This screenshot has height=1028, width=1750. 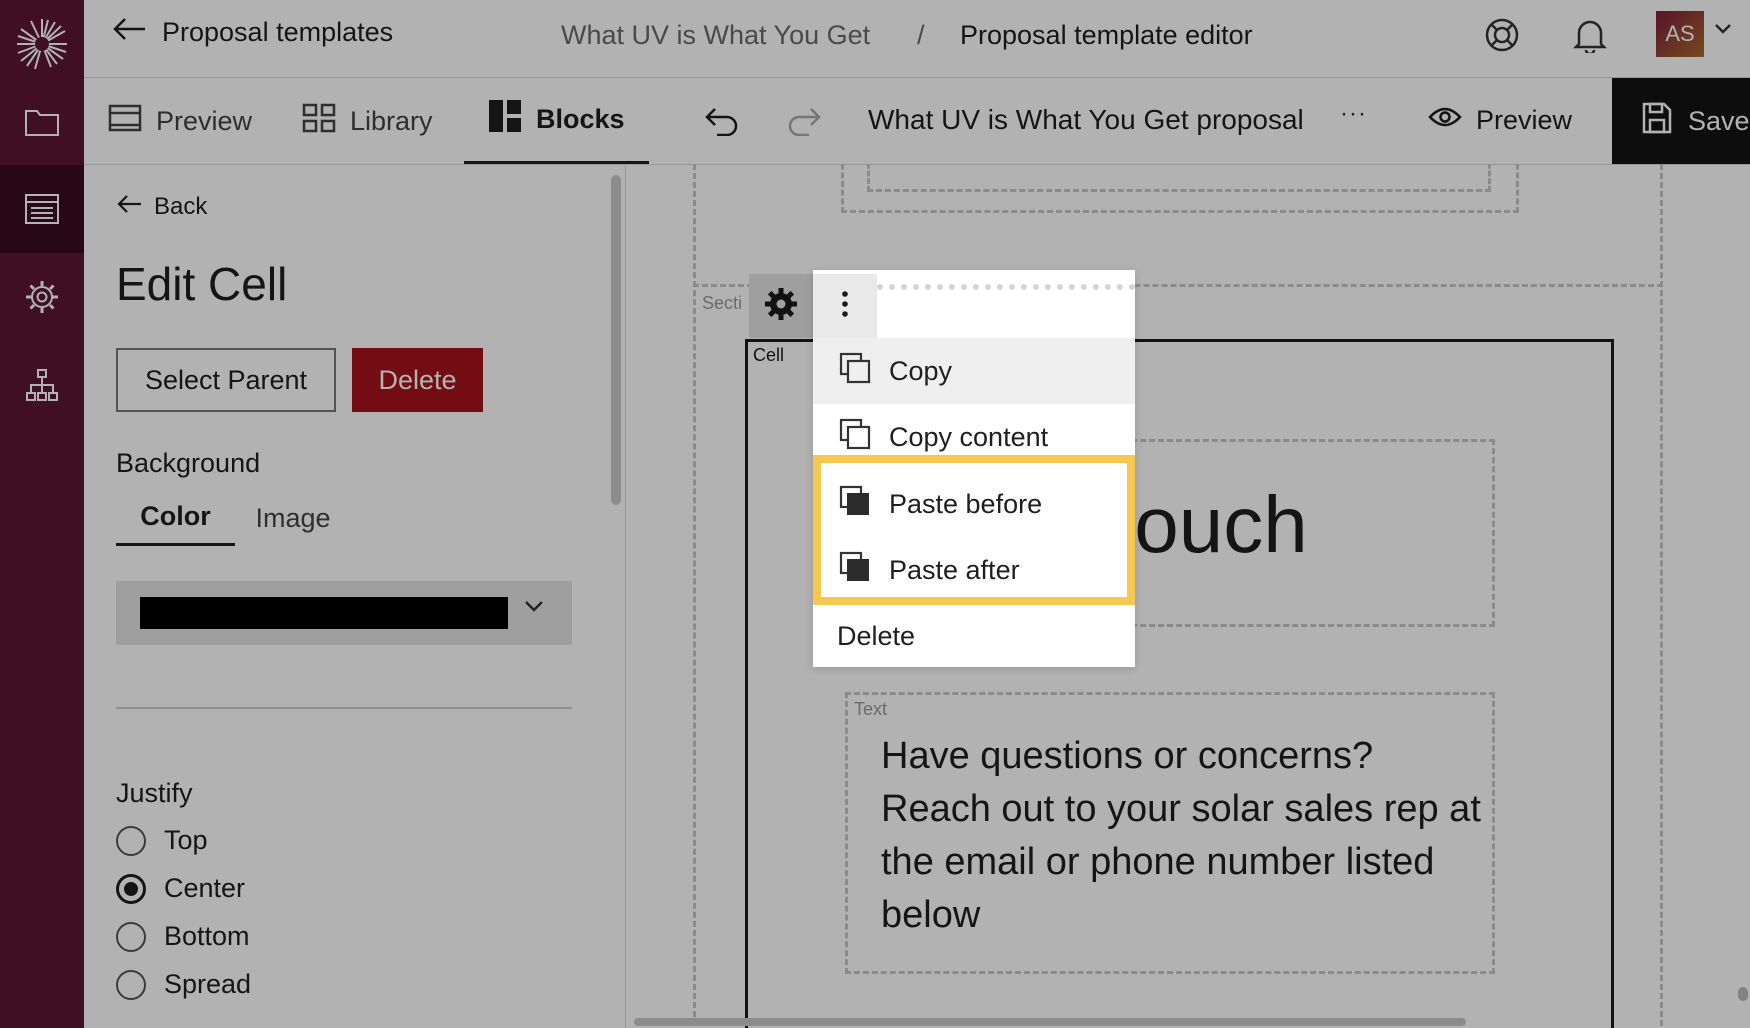 I want to click on back-to-templates-link: Proposal templates, so click(x=252, y=32).